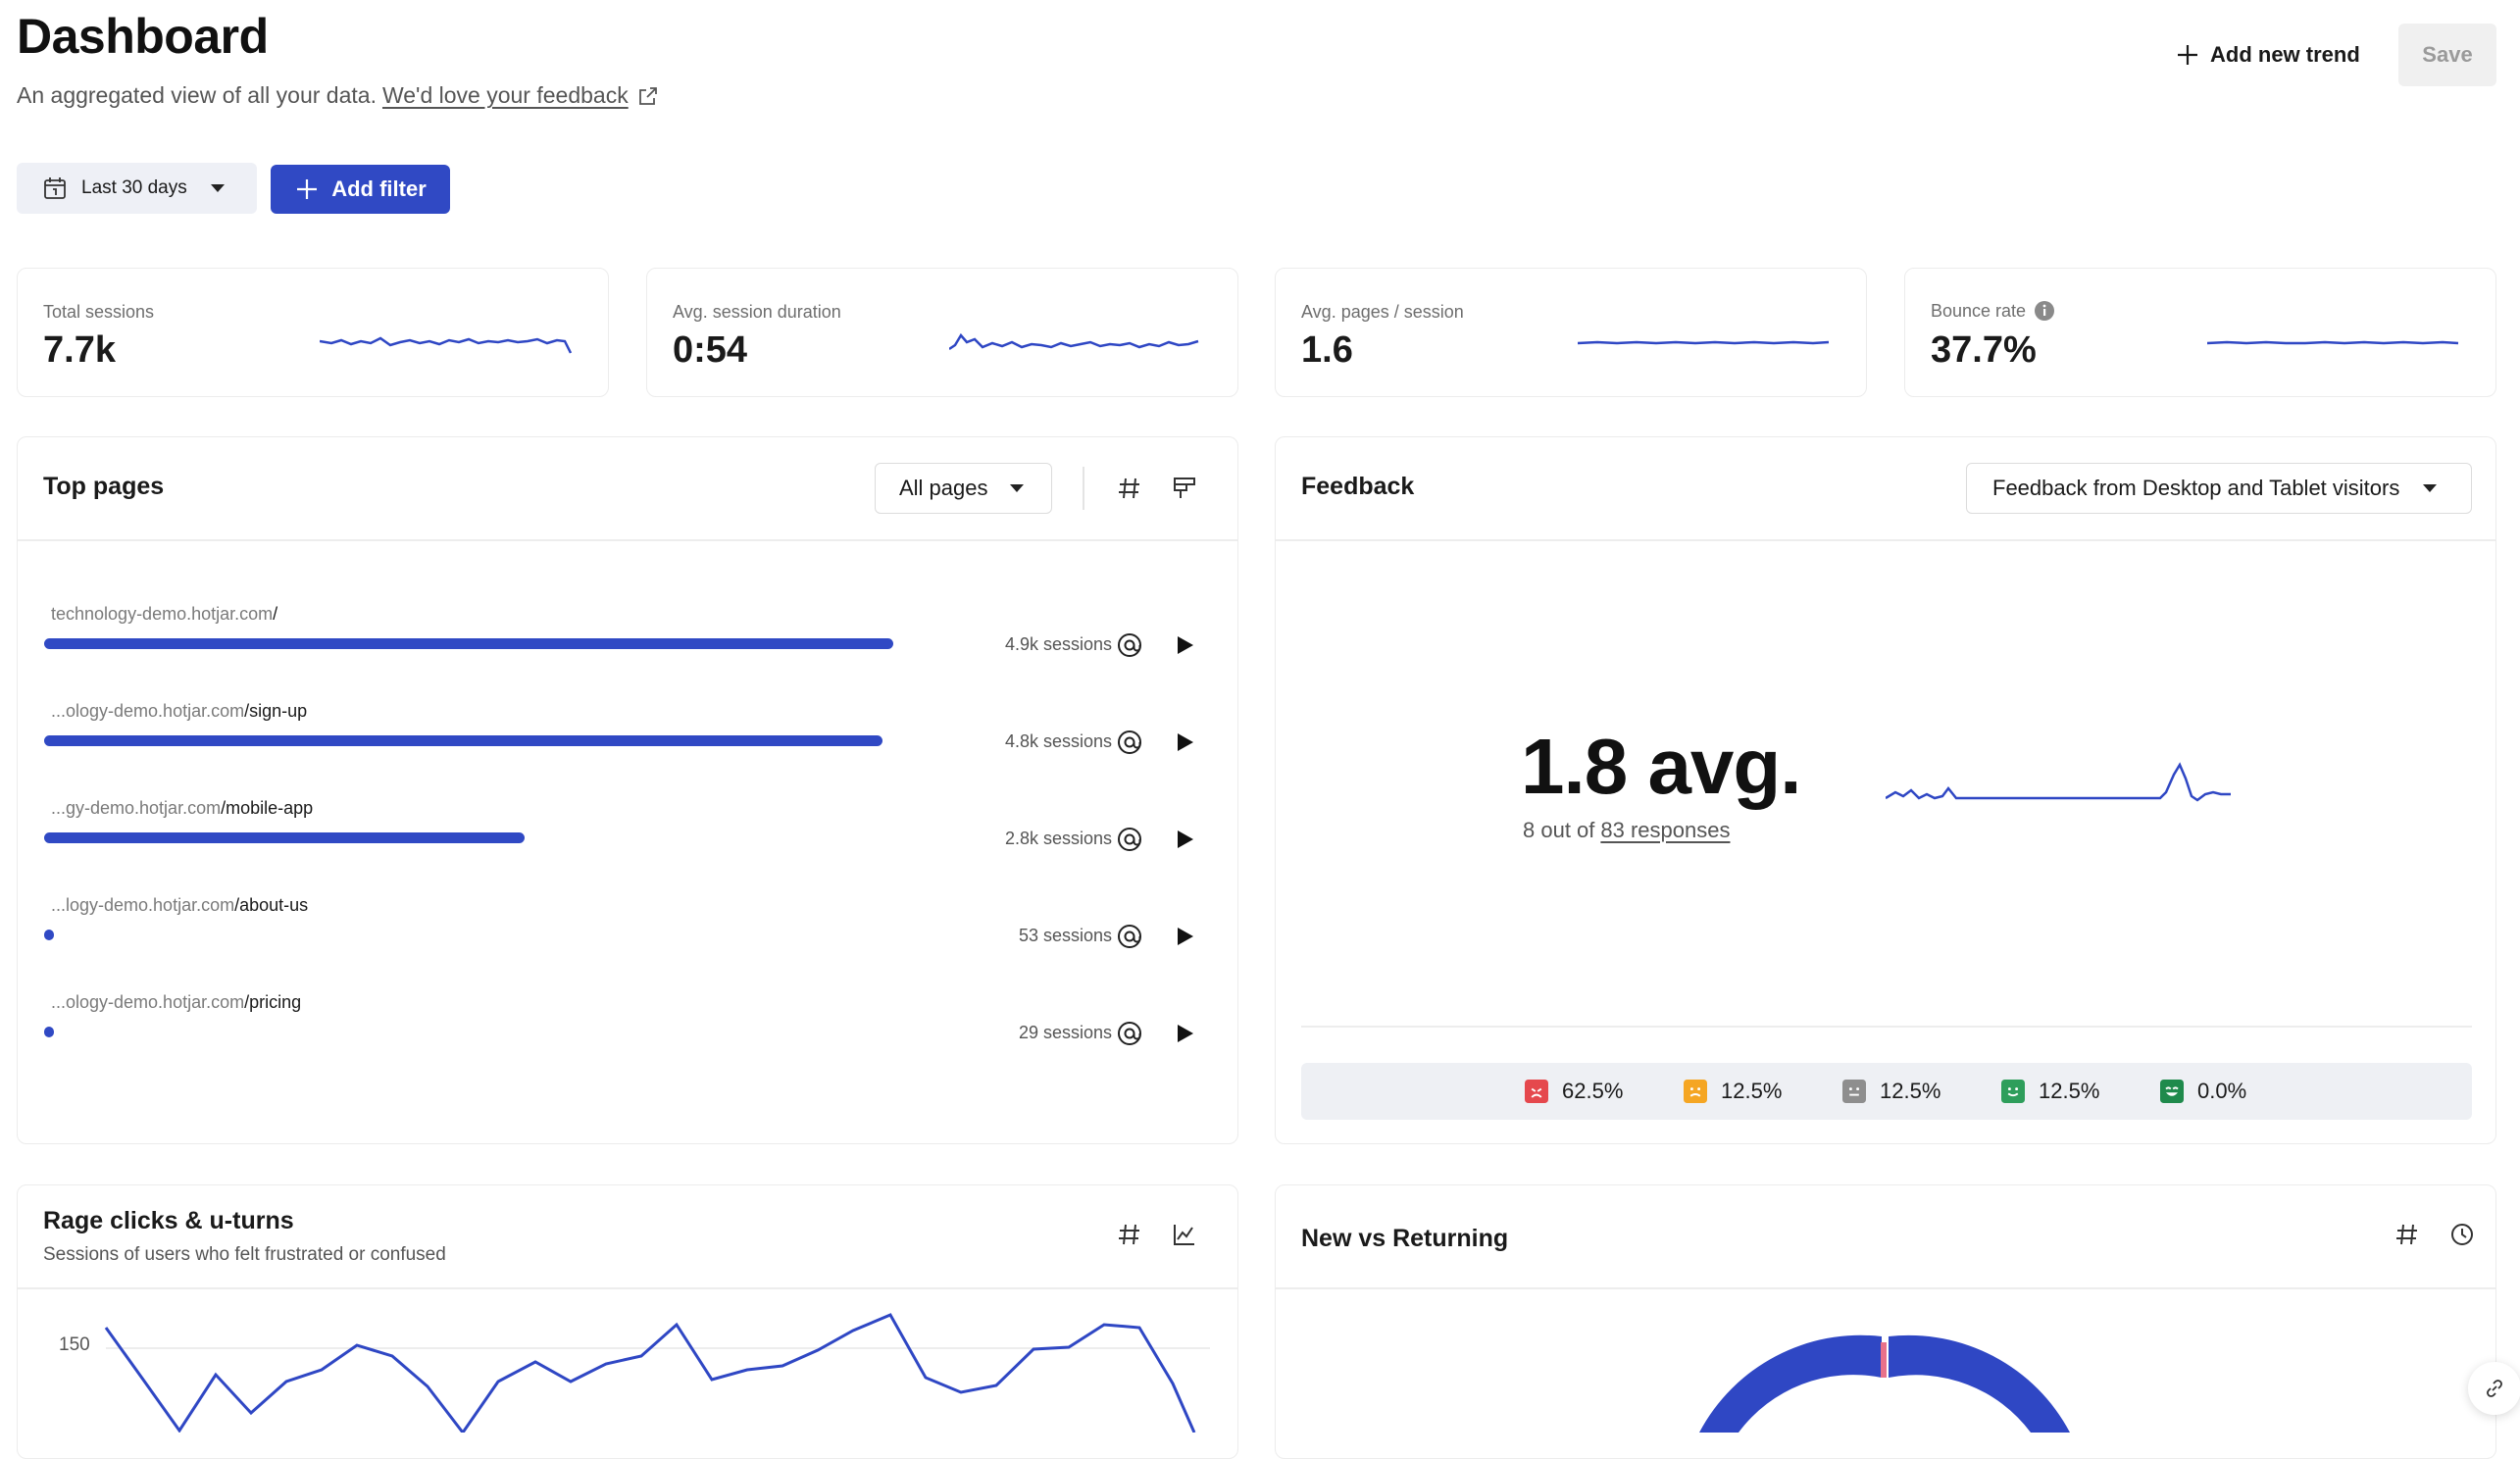 This screenshot has height=1459, width=2520. I want to click on metric-card-avg-session-duration: Avg. session duration 0:54, so click(942, 332).